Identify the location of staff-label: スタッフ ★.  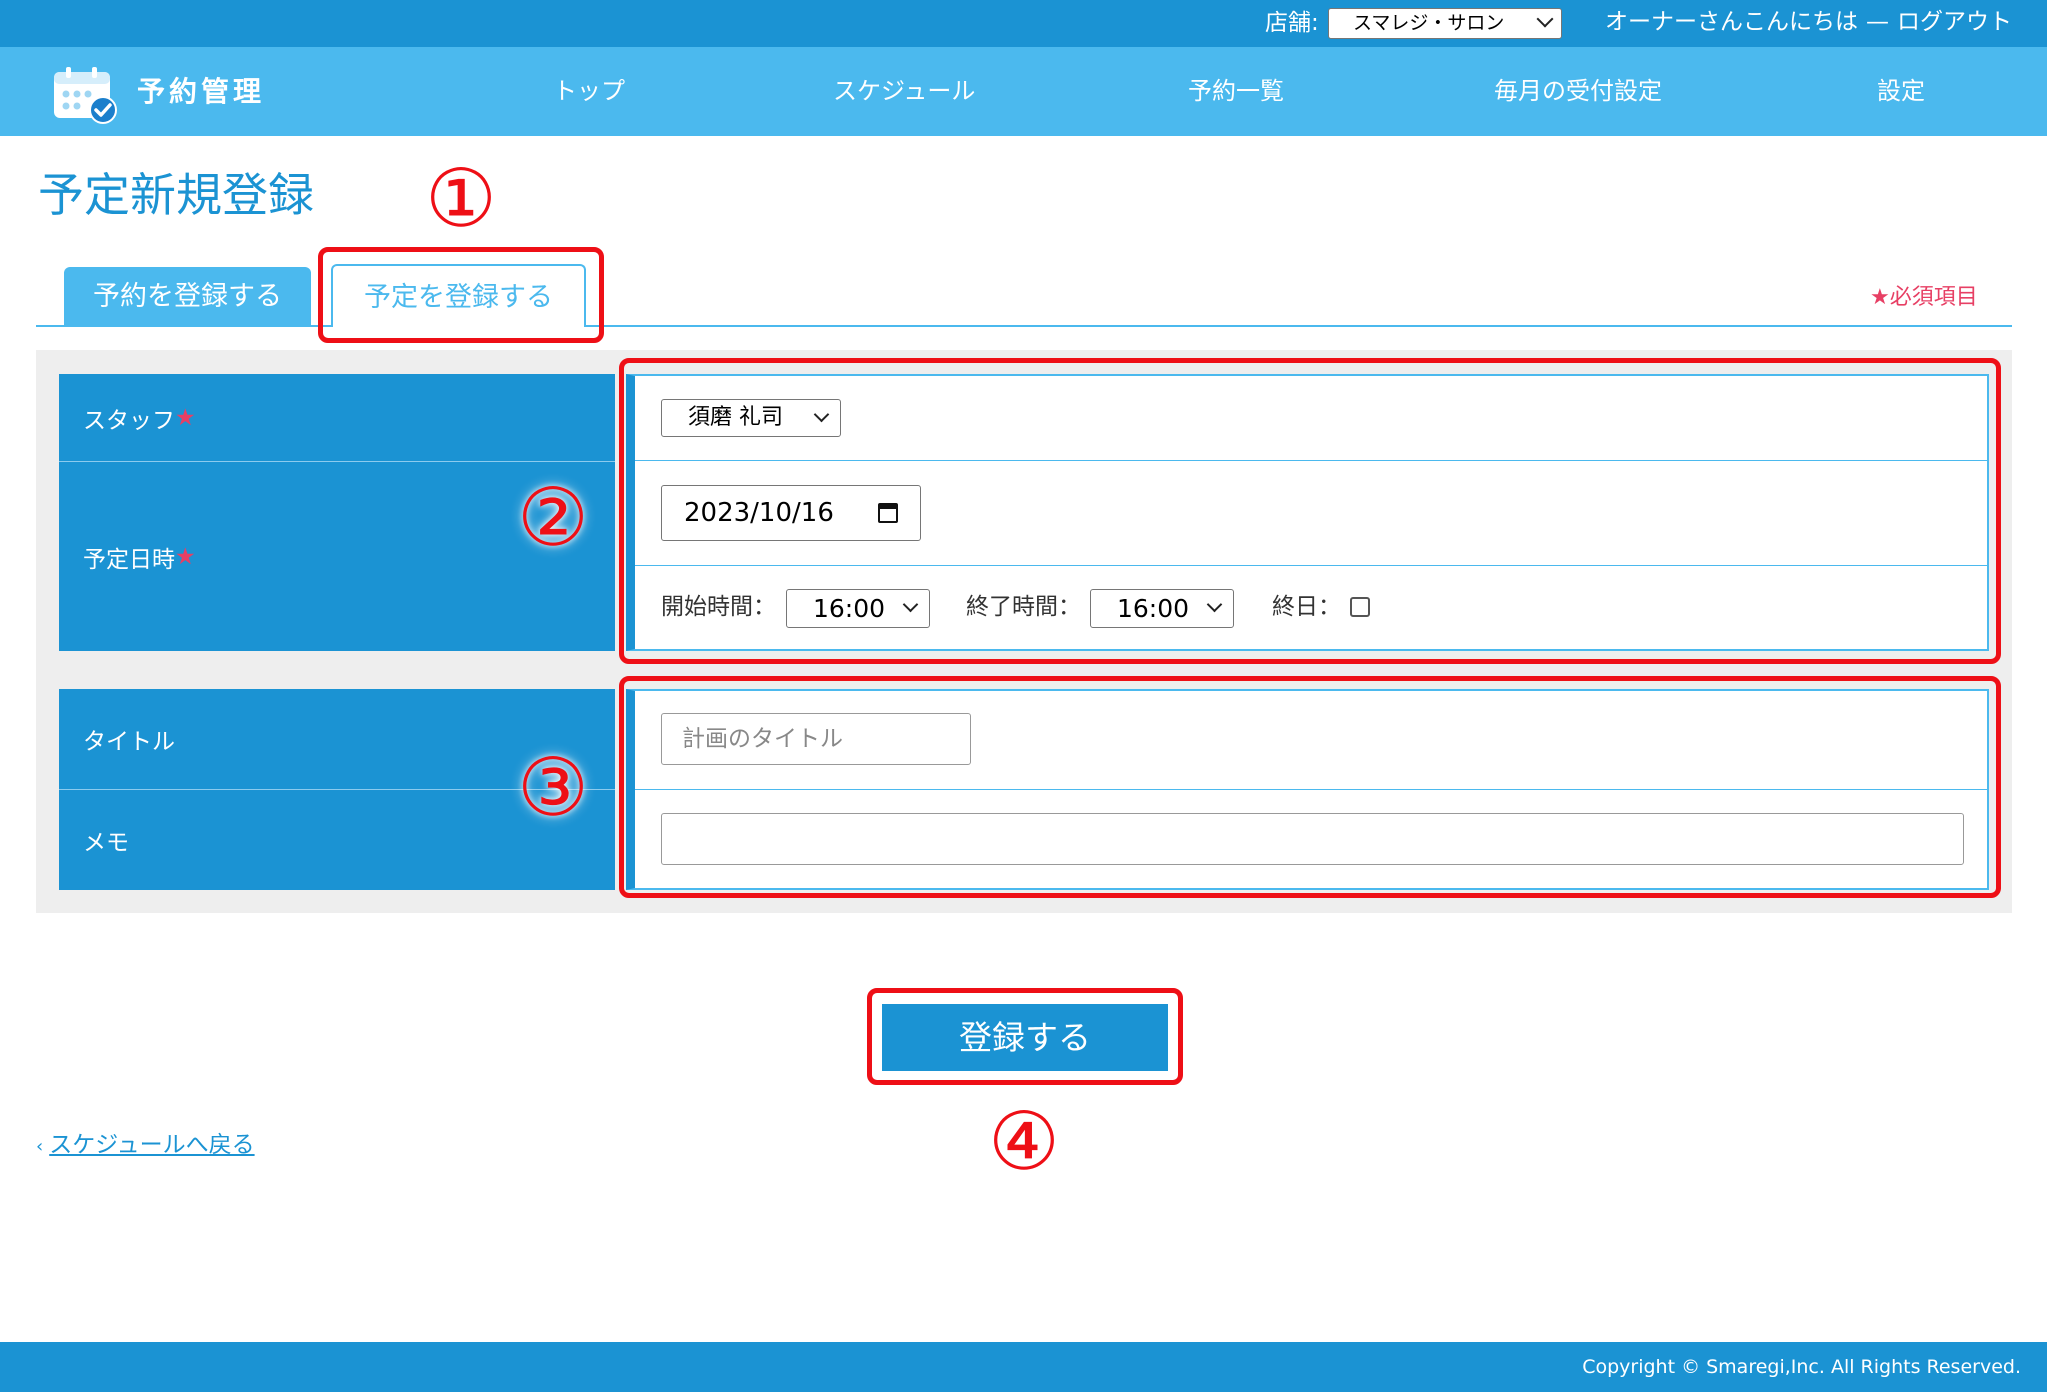
(337, 417).